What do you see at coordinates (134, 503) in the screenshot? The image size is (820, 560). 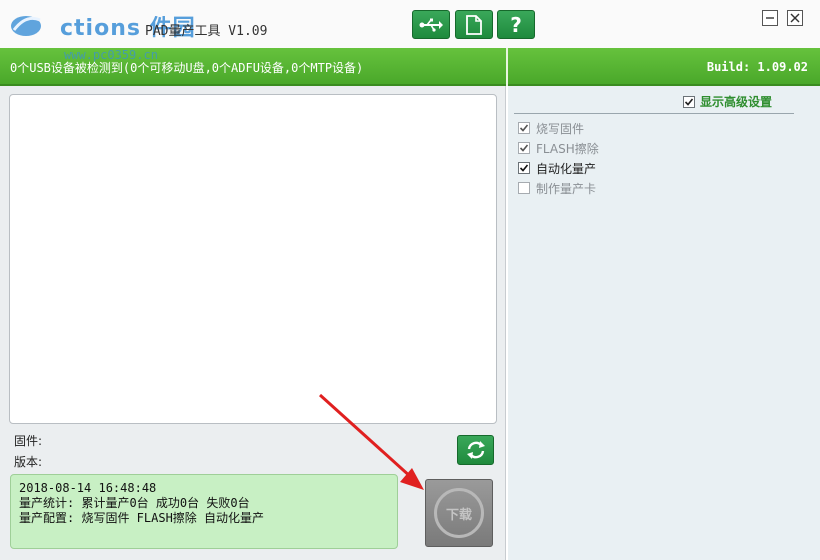 I see `log-statistics: 量产统计: 累计量产0台 成功0台 失败0台` at bounding box center [134, 503].